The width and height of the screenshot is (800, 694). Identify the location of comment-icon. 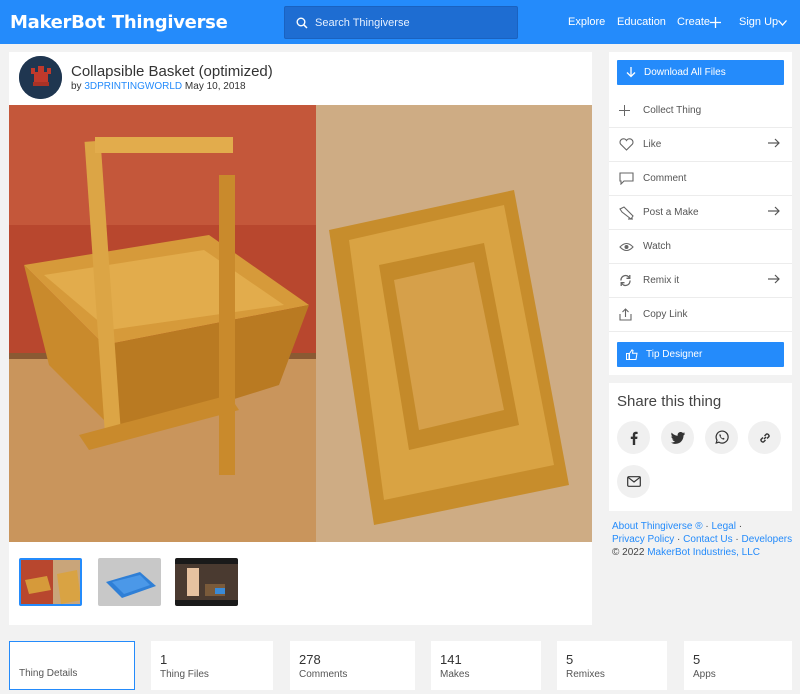
(626, 178).